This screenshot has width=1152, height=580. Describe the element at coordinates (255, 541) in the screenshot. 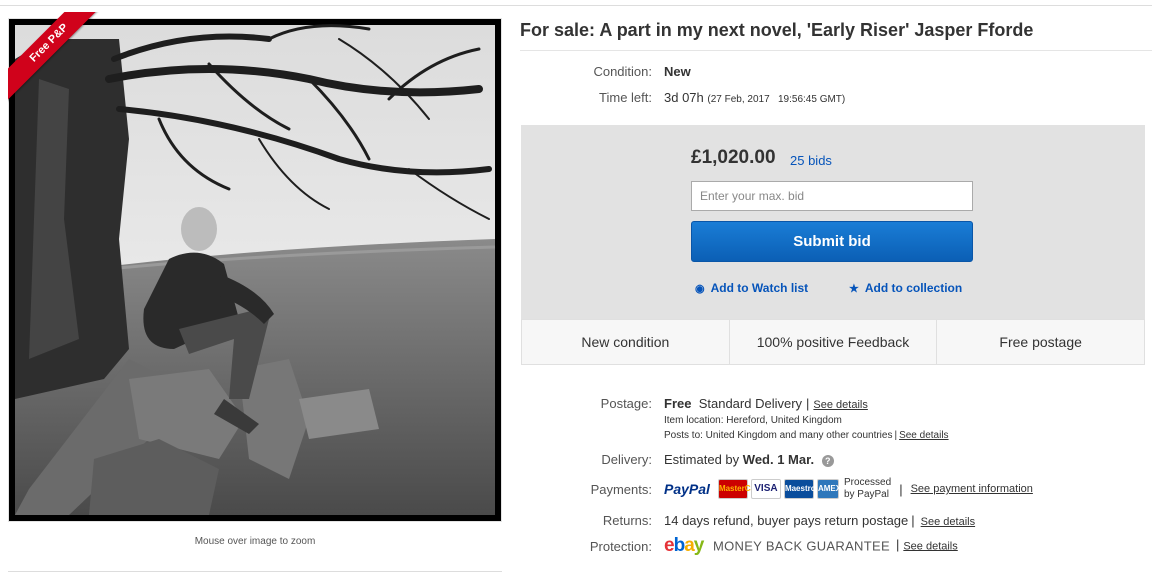

I see `zoom-hint: Mouse over image to zoom` at that location.